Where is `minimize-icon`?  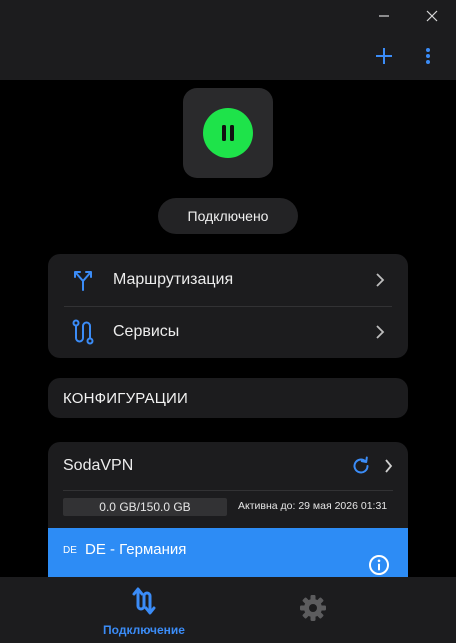
minimize-icon is located at coordinates (384, 16).